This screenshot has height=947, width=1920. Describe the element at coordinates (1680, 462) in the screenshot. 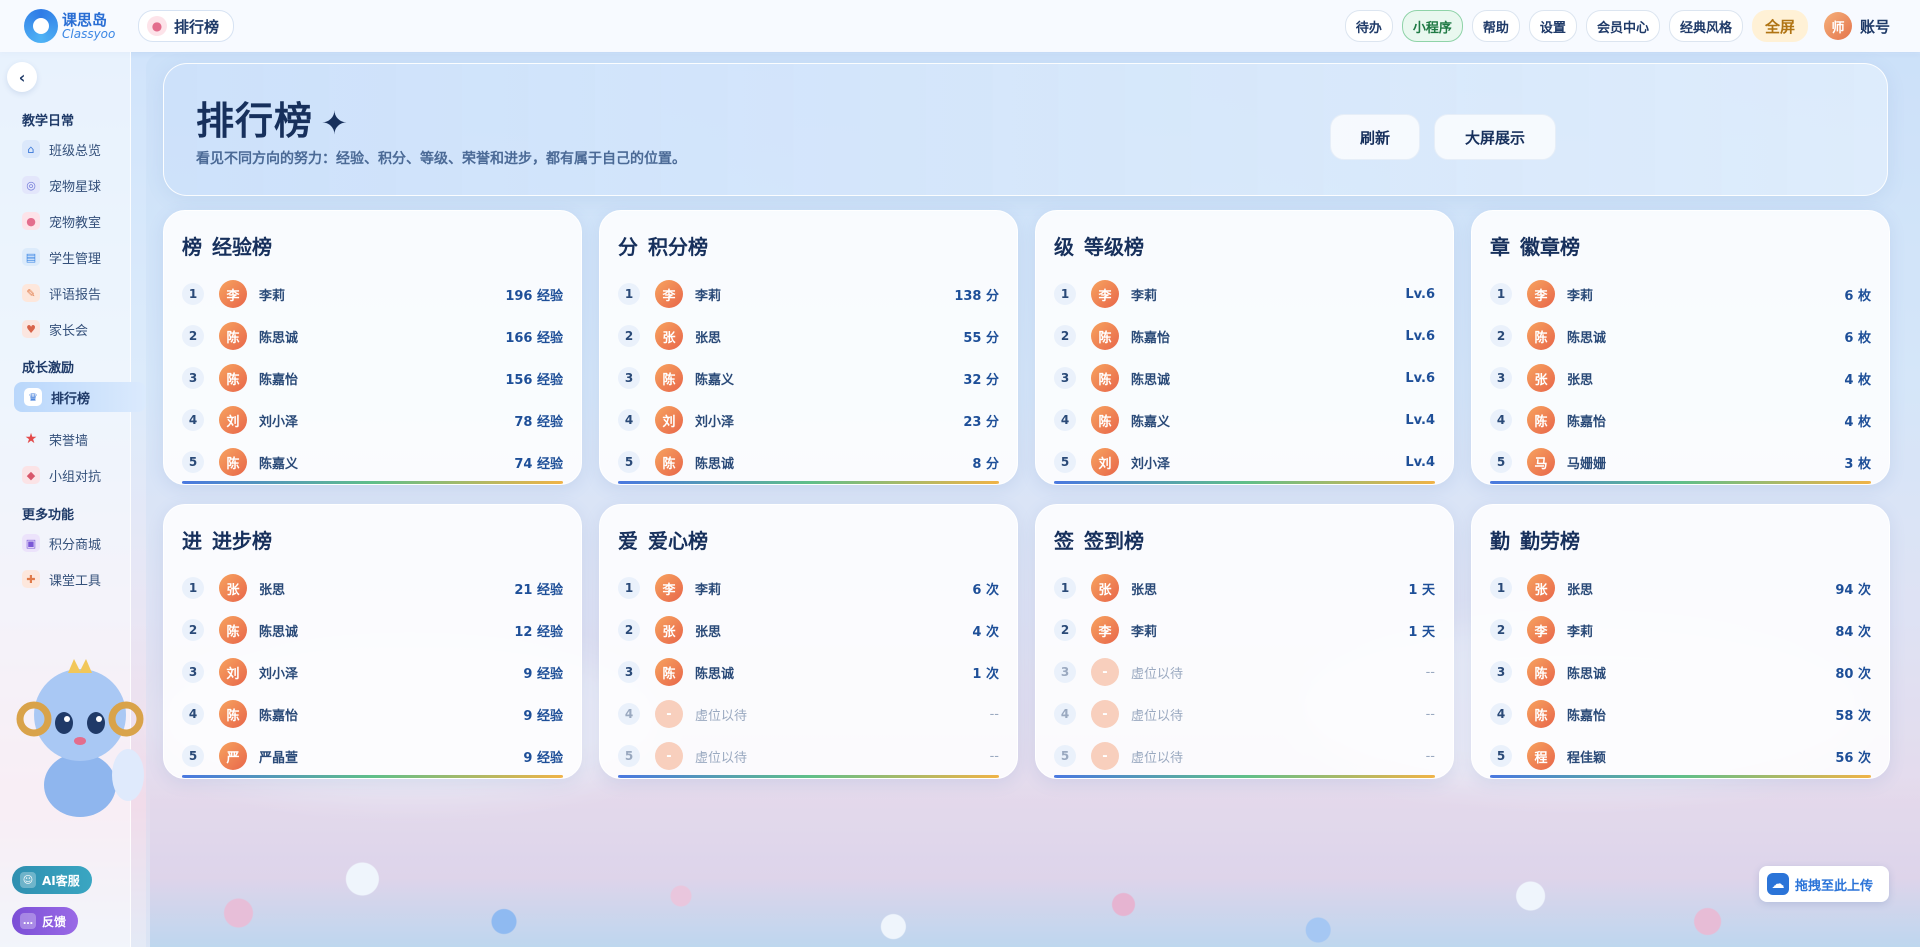

I see `leaderboard-row: 5 马马姗姗 3 枚` at that location.